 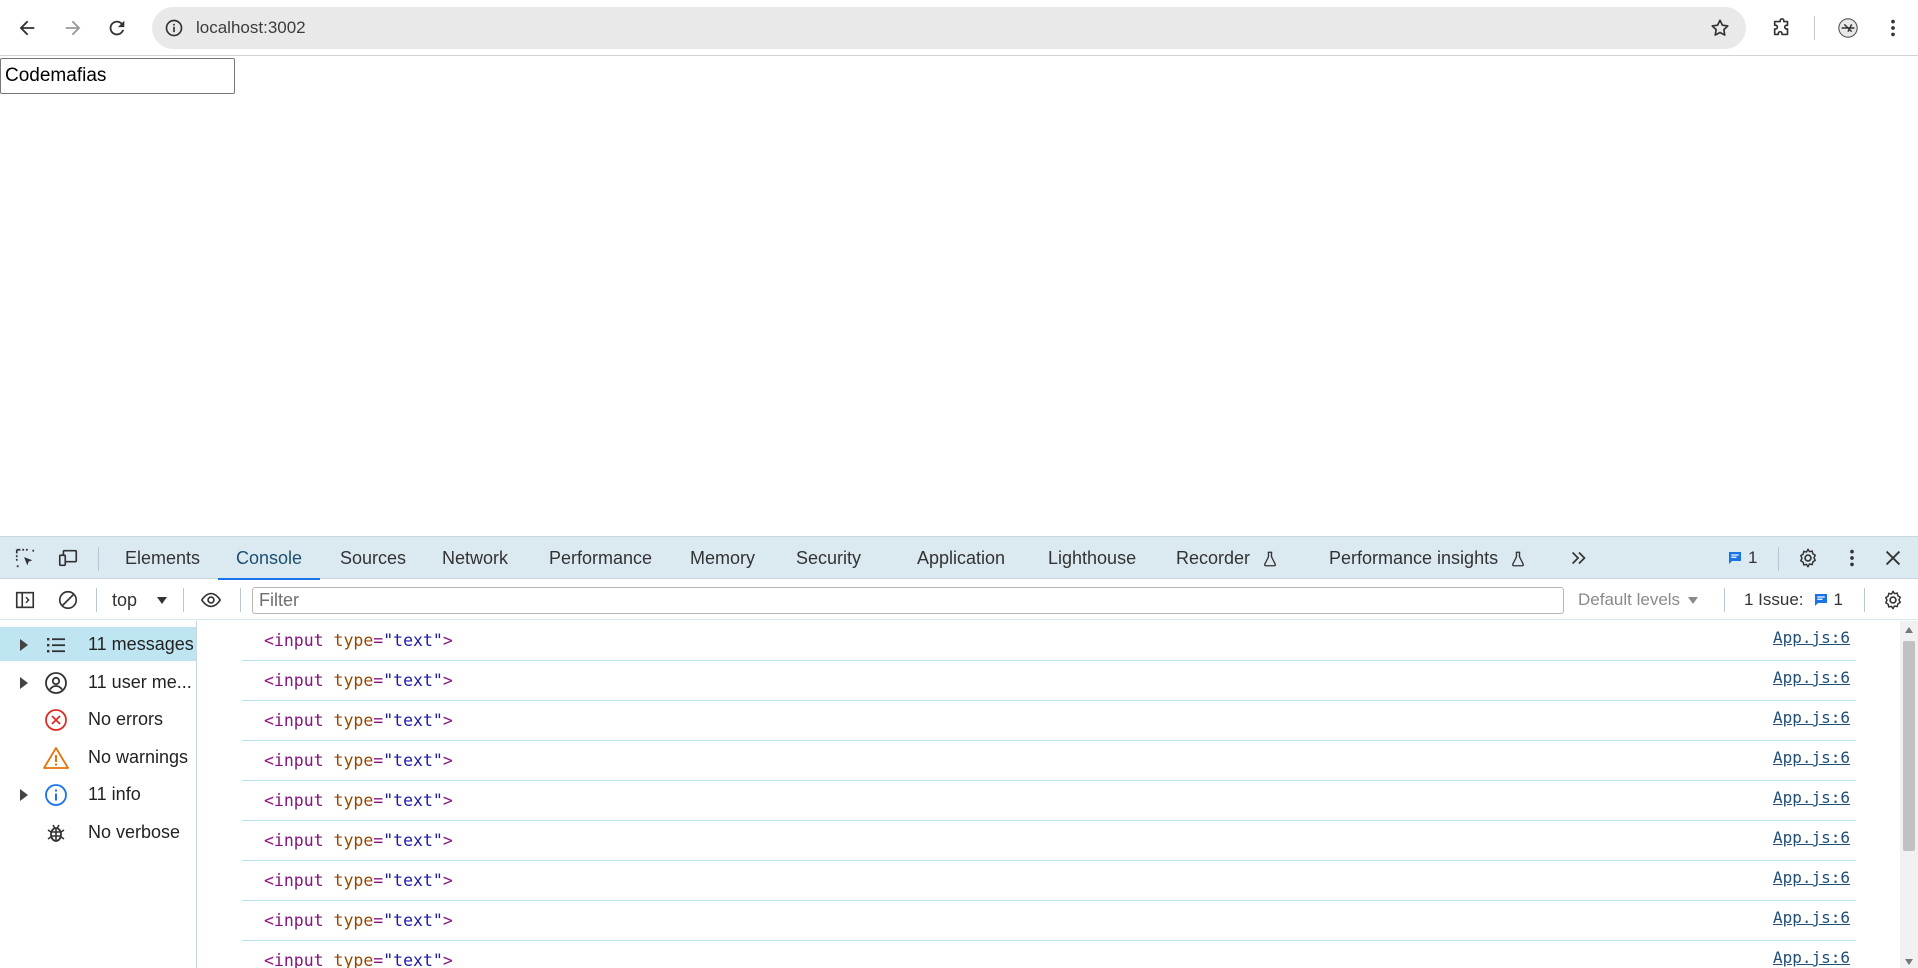 I want to click on issues-badge-count: 1, so click(x=1753, y=557).